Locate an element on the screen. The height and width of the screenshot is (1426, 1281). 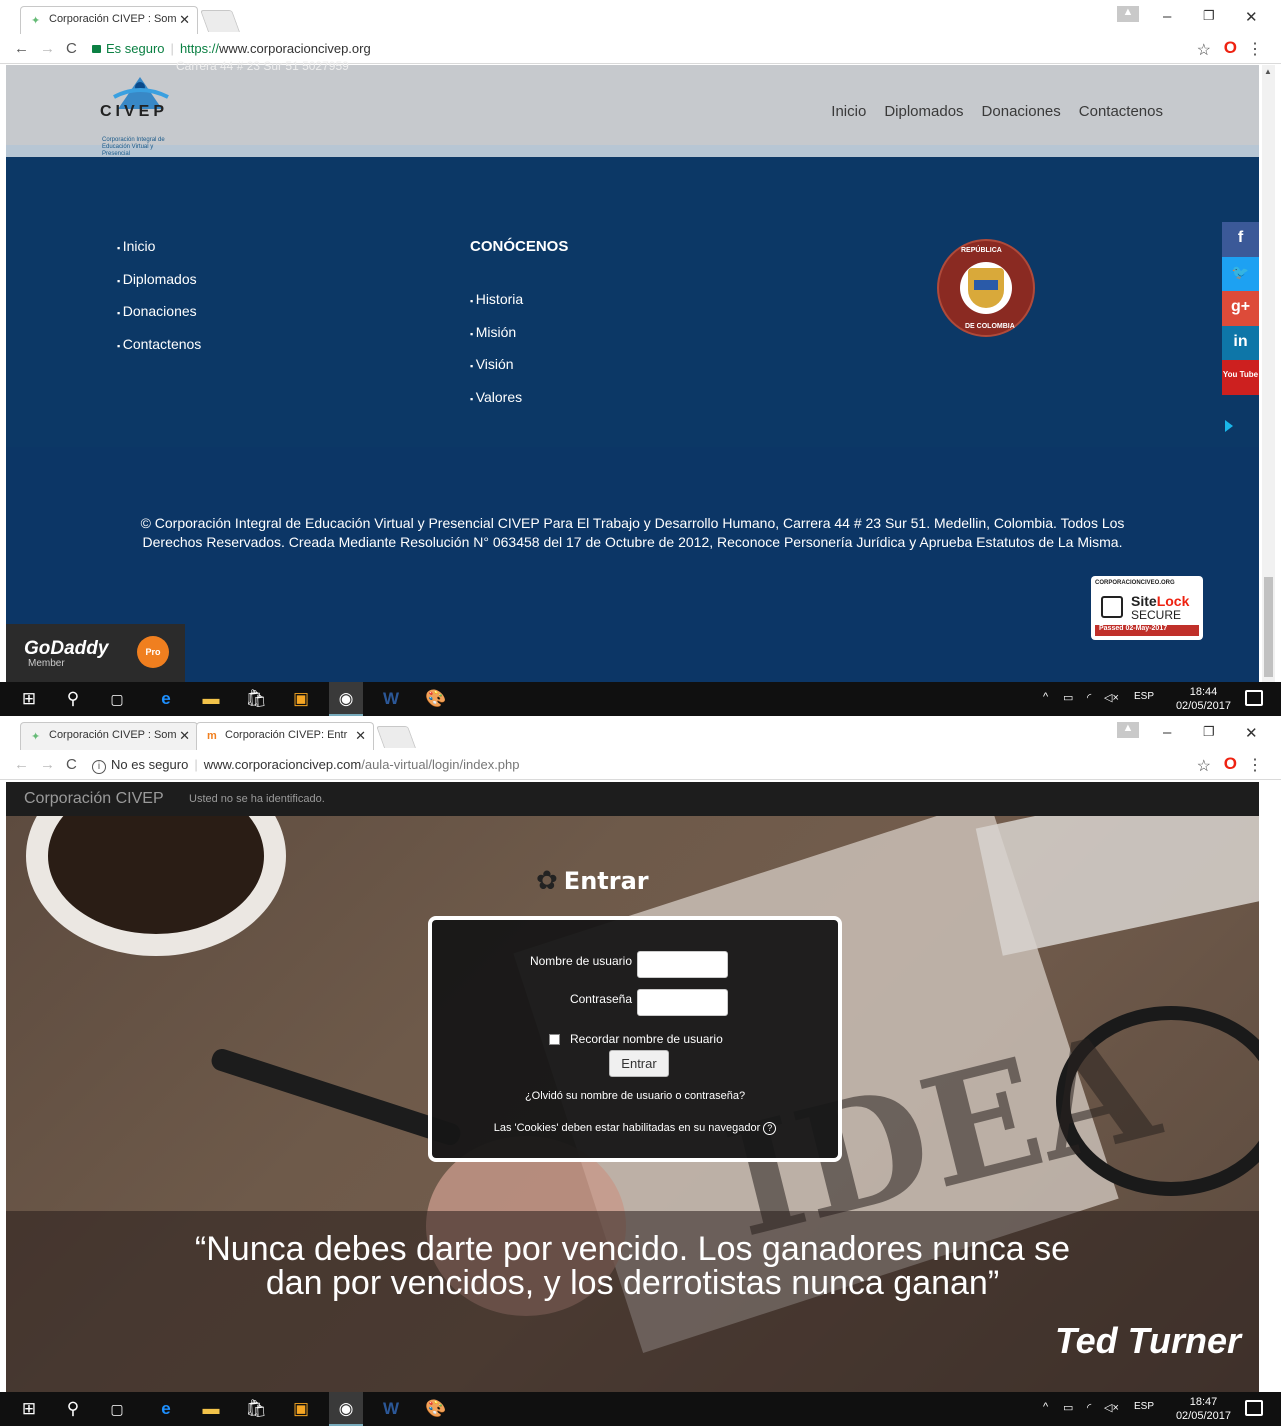
social-collapse-icon is located at coordinates (1229, 426).